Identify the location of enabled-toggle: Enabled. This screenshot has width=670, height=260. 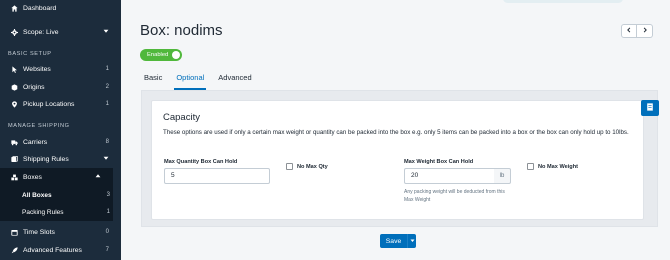
(161, 55).